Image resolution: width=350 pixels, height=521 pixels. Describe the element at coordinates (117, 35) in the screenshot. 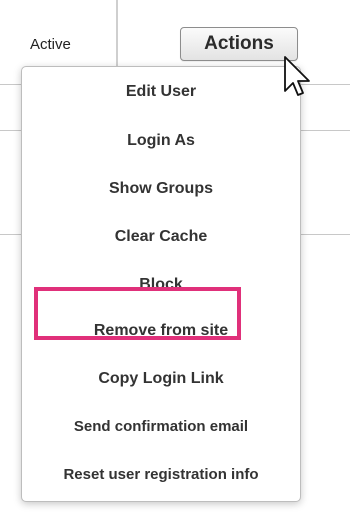

I see `table-column-divider` at that location.